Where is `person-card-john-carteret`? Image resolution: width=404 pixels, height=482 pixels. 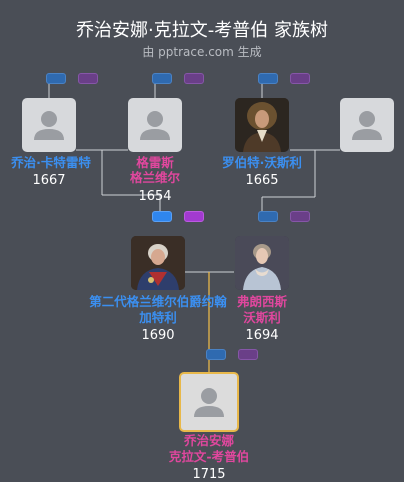
person-card-john-carteret is located at coordinates (158, 263).